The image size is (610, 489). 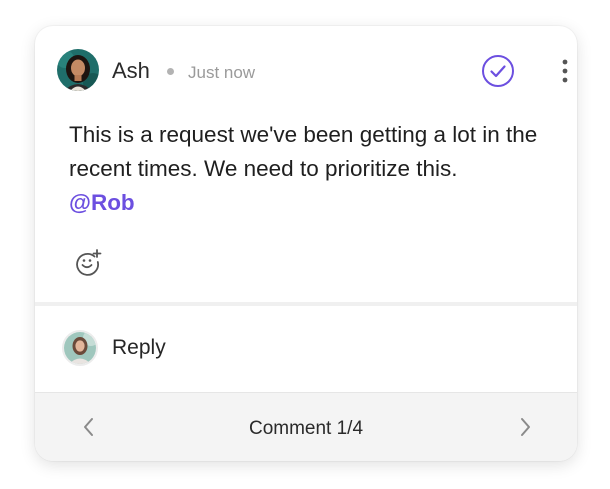 I want to click on author-name: Ash, so click(x=131, y=70).